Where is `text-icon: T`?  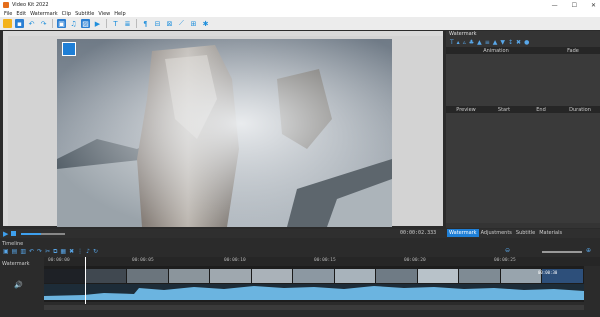
text-icon: T is located at coordinates (115, 23).